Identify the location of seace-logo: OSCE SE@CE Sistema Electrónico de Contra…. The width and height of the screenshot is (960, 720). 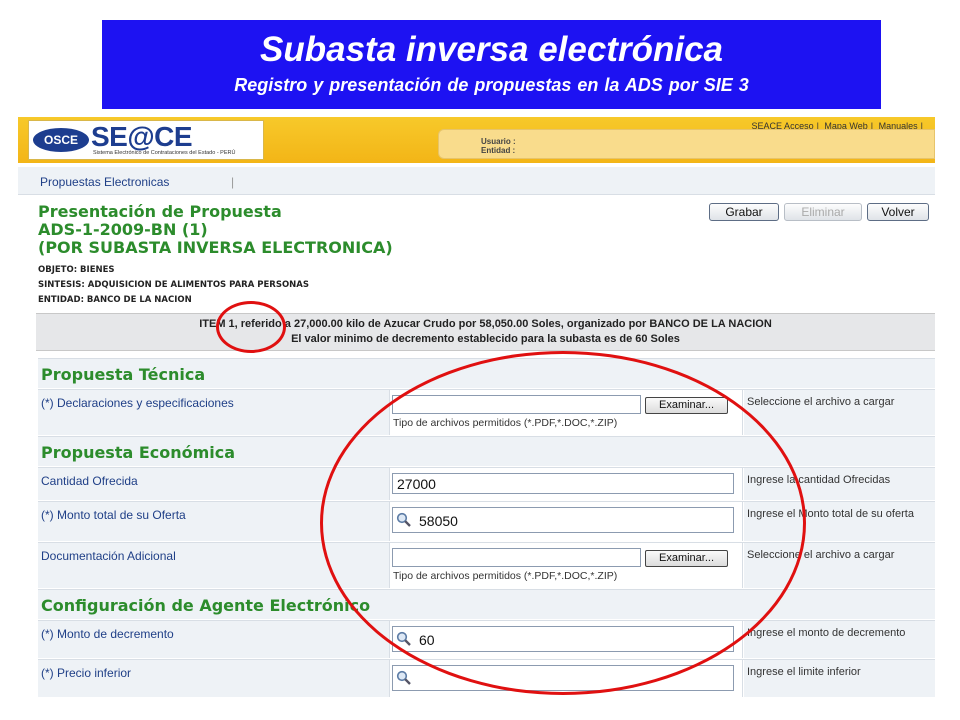
(146, 140).